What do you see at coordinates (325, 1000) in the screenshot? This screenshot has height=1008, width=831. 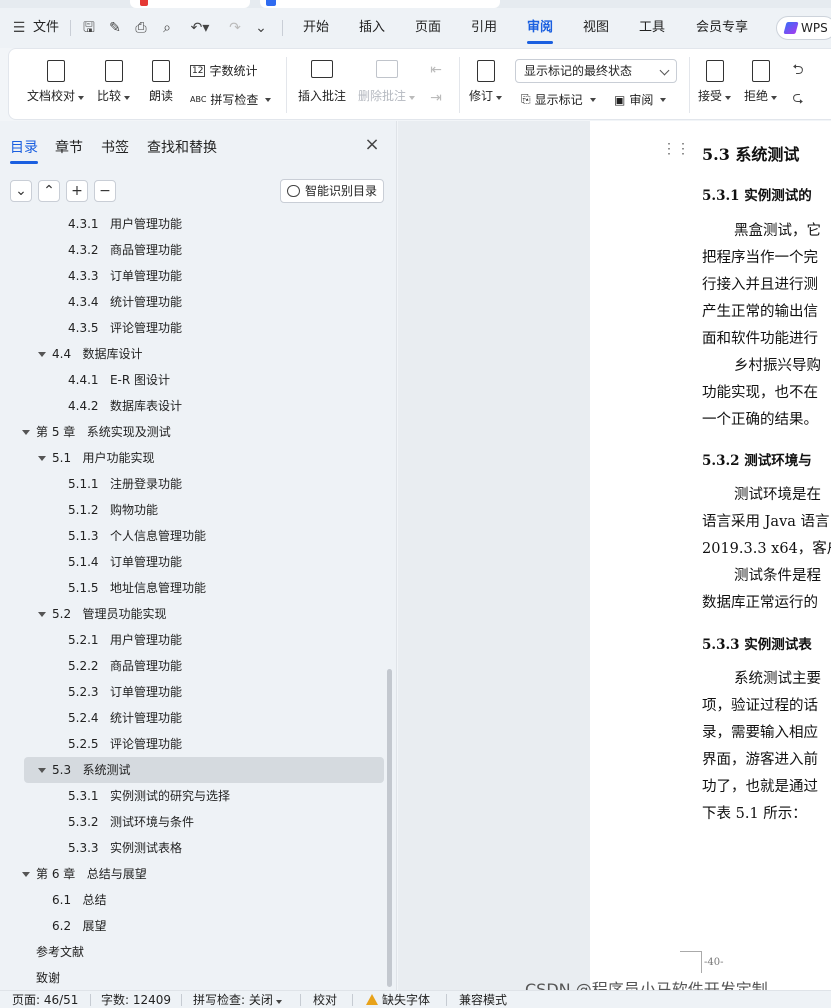 I see `proof-indicator: 校对` at bounding box center [325, 1000].